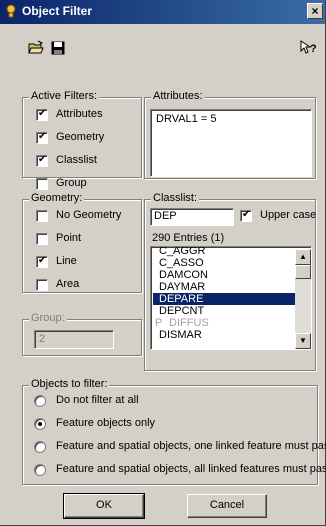  Describe the element at coordinates (225, 299) in the screenshot. I see `list-item-selected: DEPARE` at that location.